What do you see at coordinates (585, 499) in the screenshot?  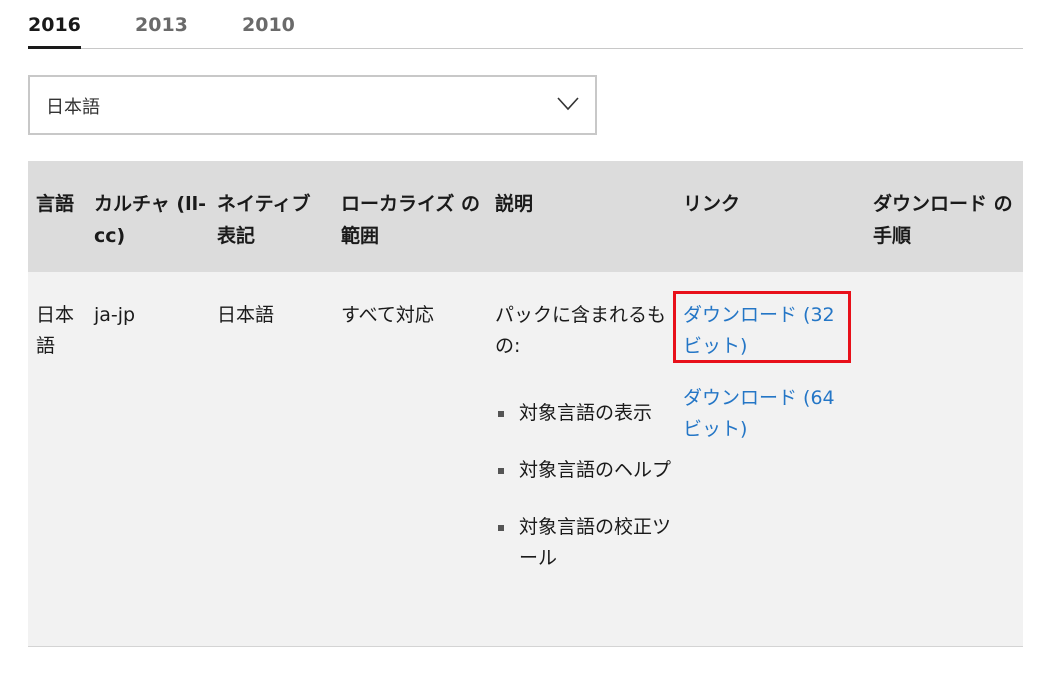 I see `feature-list: 対象言語の表示 対象言語のヘルプ 対象言語の校正ツール` at bounding box center [585, 499].